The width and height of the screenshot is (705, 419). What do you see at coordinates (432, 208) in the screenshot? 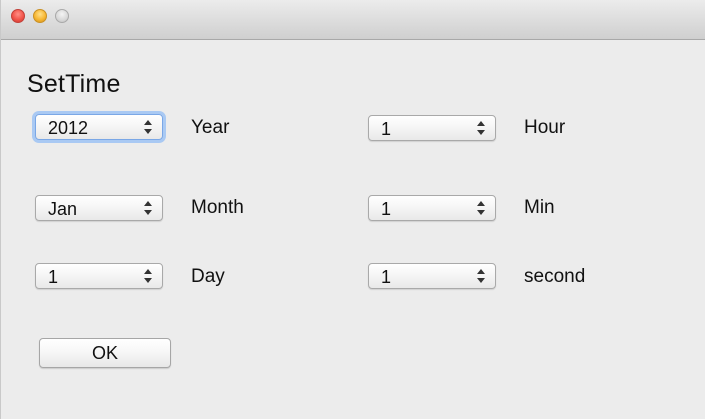
I see `min-select: 1` at bounding box center [432, 208].